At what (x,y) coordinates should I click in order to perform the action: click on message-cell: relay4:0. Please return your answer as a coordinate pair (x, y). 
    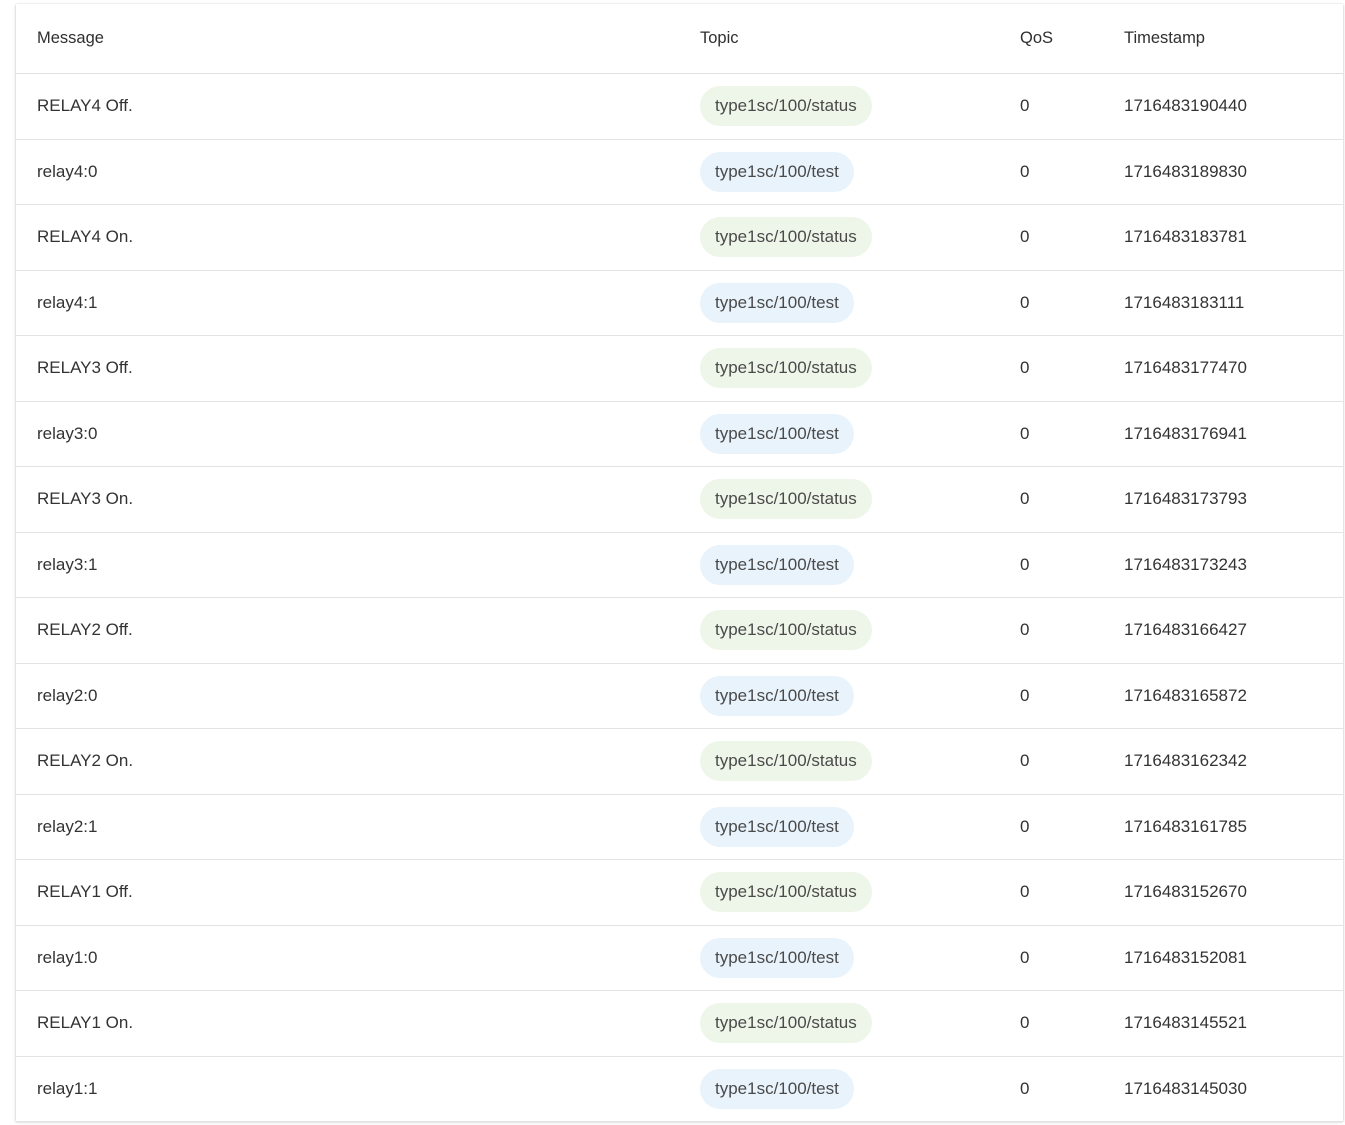
    Looking at the image, I should click on (67, 171).